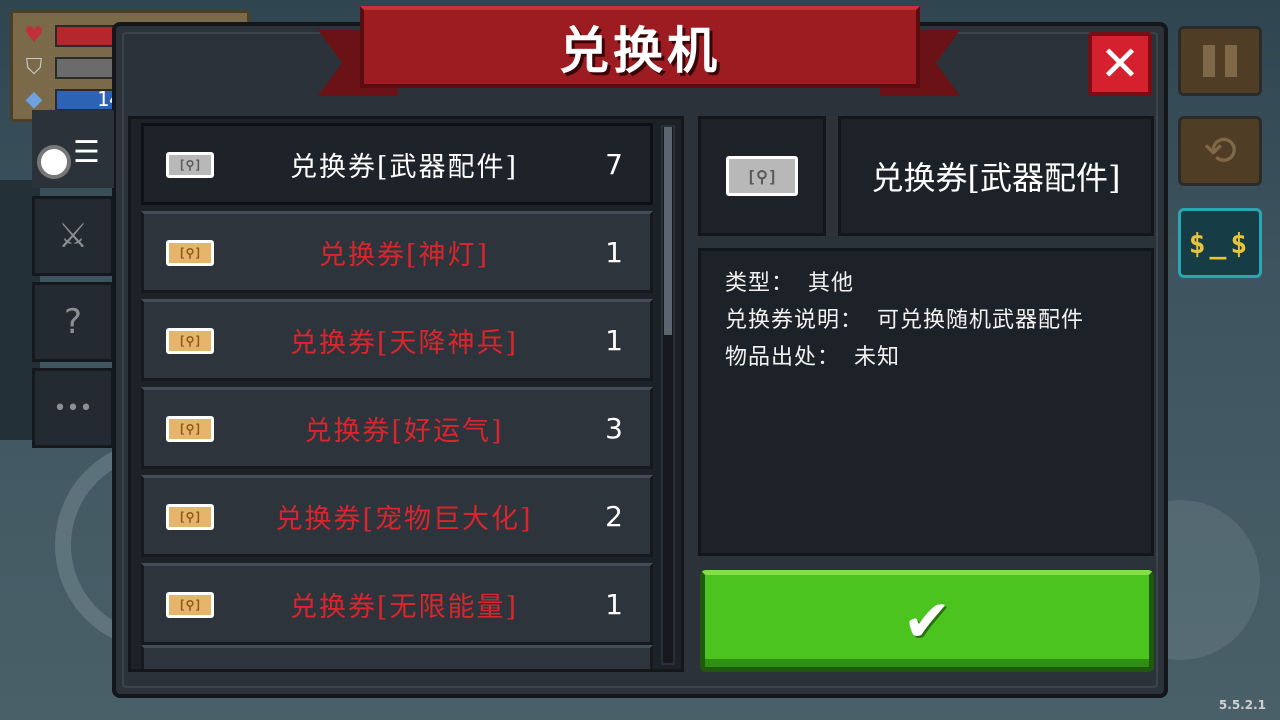  I want to click on version-label: 5.5.2.1, so click(1242, 705).